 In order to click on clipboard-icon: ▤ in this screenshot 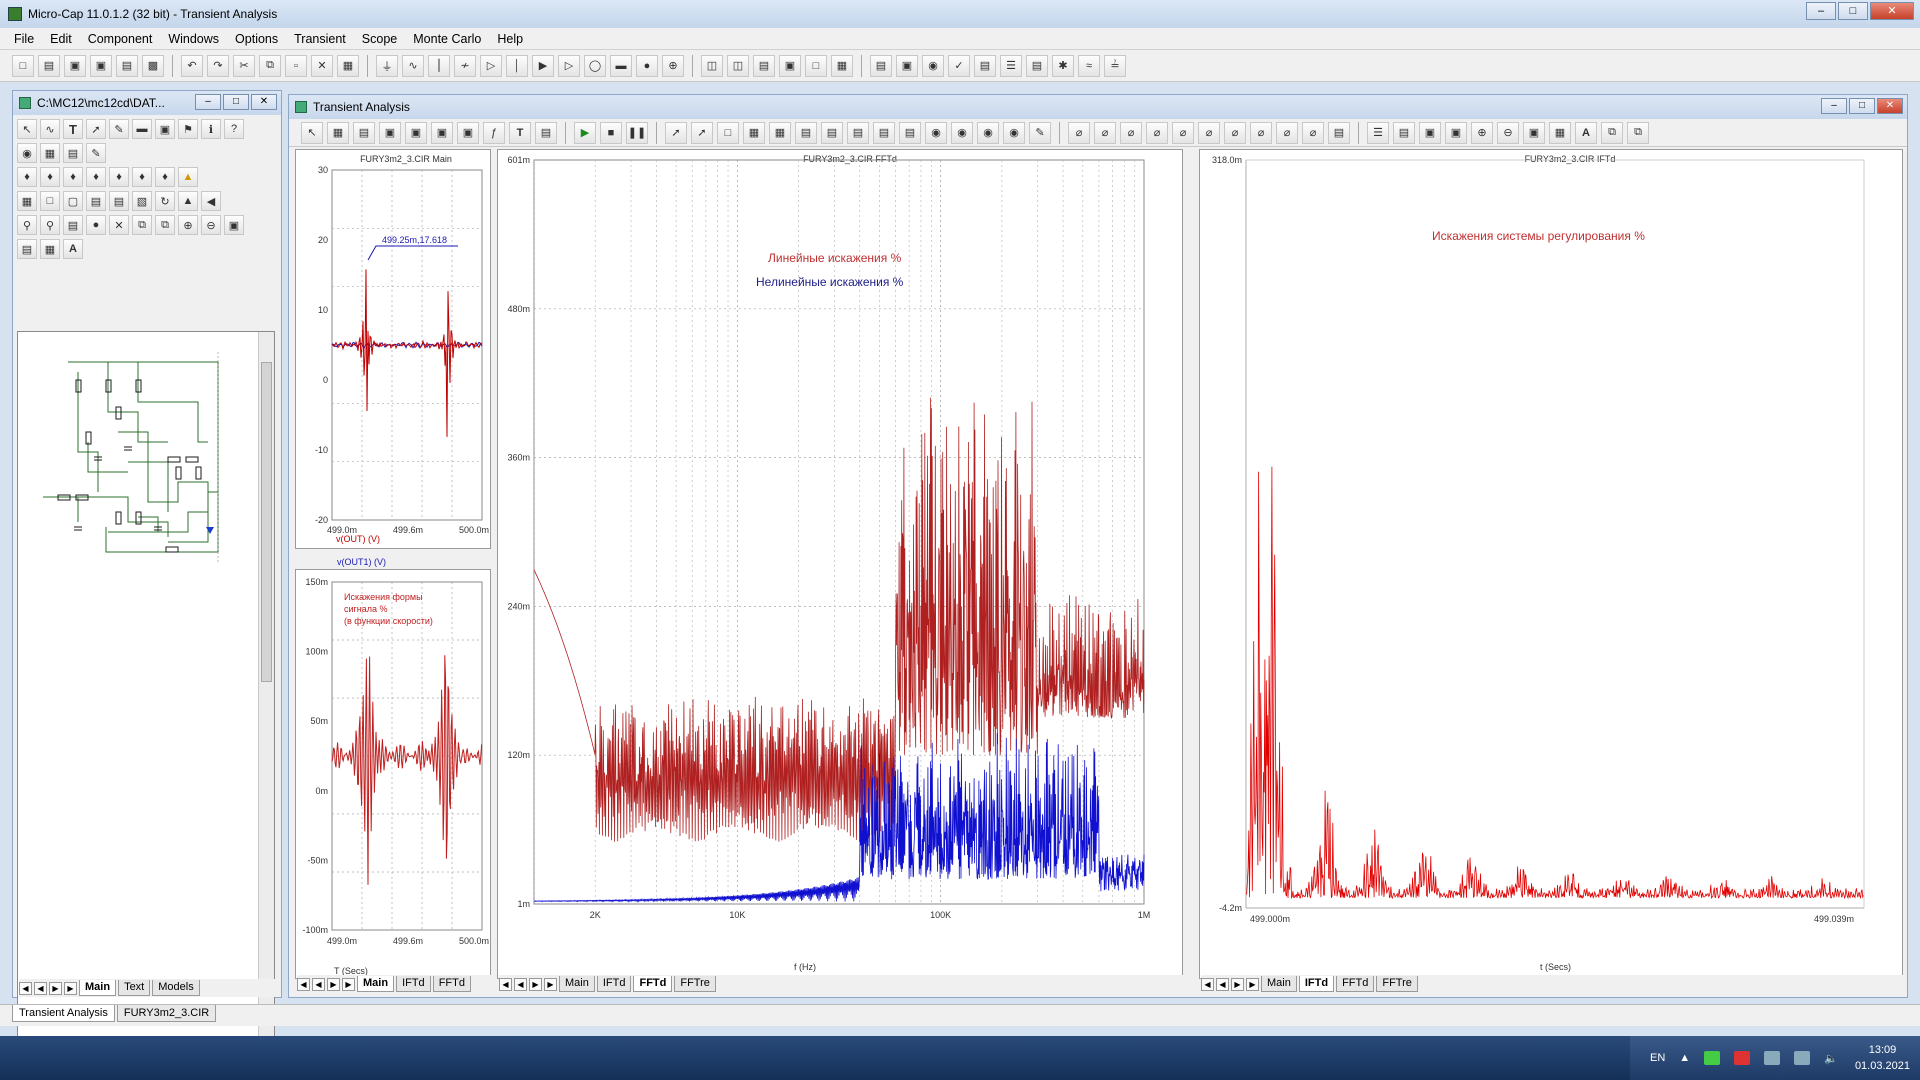, I will do `click(73, 225)`.